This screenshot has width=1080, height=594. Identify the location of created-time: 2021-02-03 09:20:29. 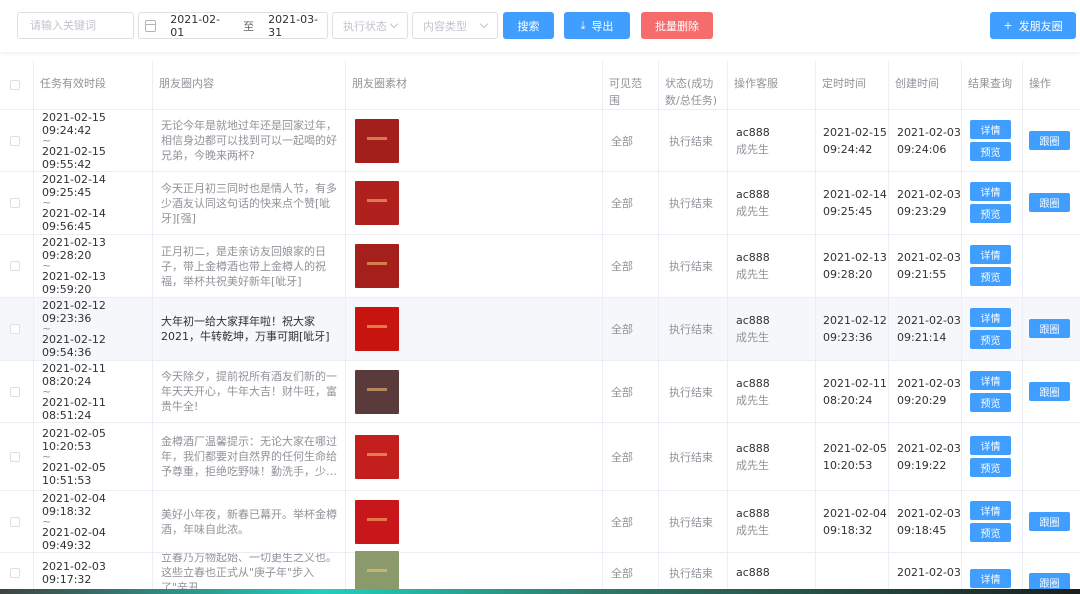
(925, 391).